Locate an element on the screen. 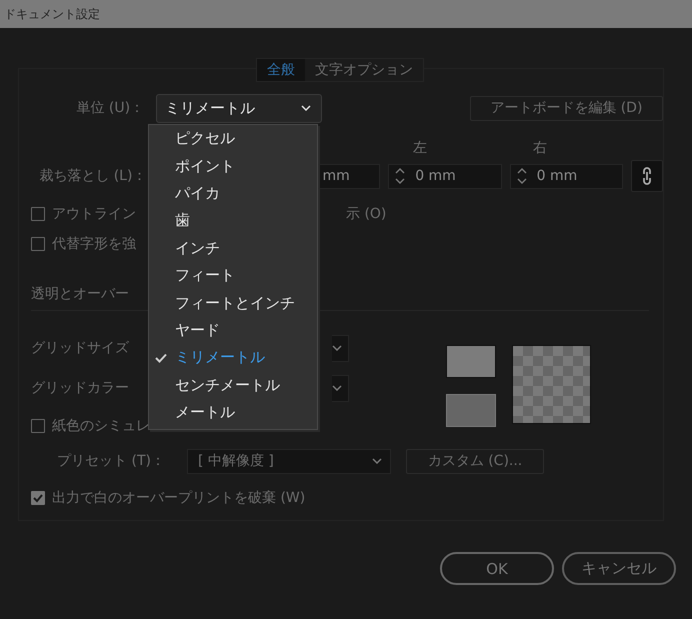 The image size is (692, 619). checkmark-icon is located at coordinates (161, 358).